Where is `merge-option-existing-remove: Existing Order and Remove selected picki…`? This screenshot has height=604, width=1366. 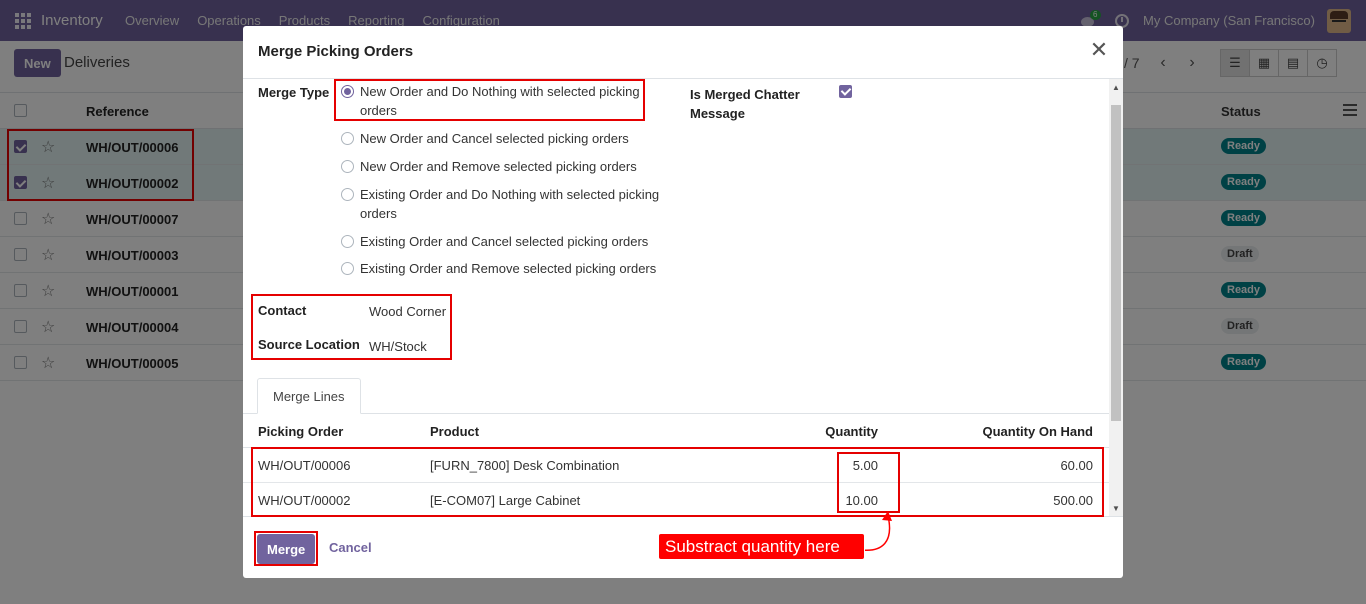 merge-option-existing-remove: Existing Order and Remove selected picki… is located at coordinates (501, 268).